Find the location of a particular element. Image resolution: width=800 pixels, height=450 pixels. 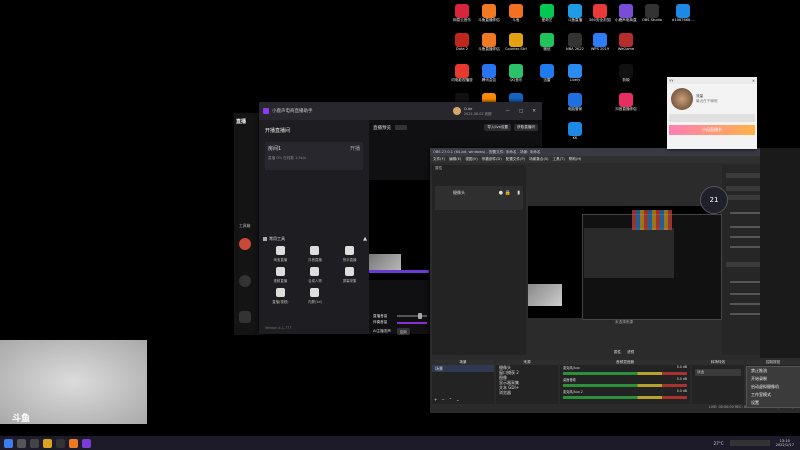

tool-item: 屏幕采集 is located at coordinates (349, 275).